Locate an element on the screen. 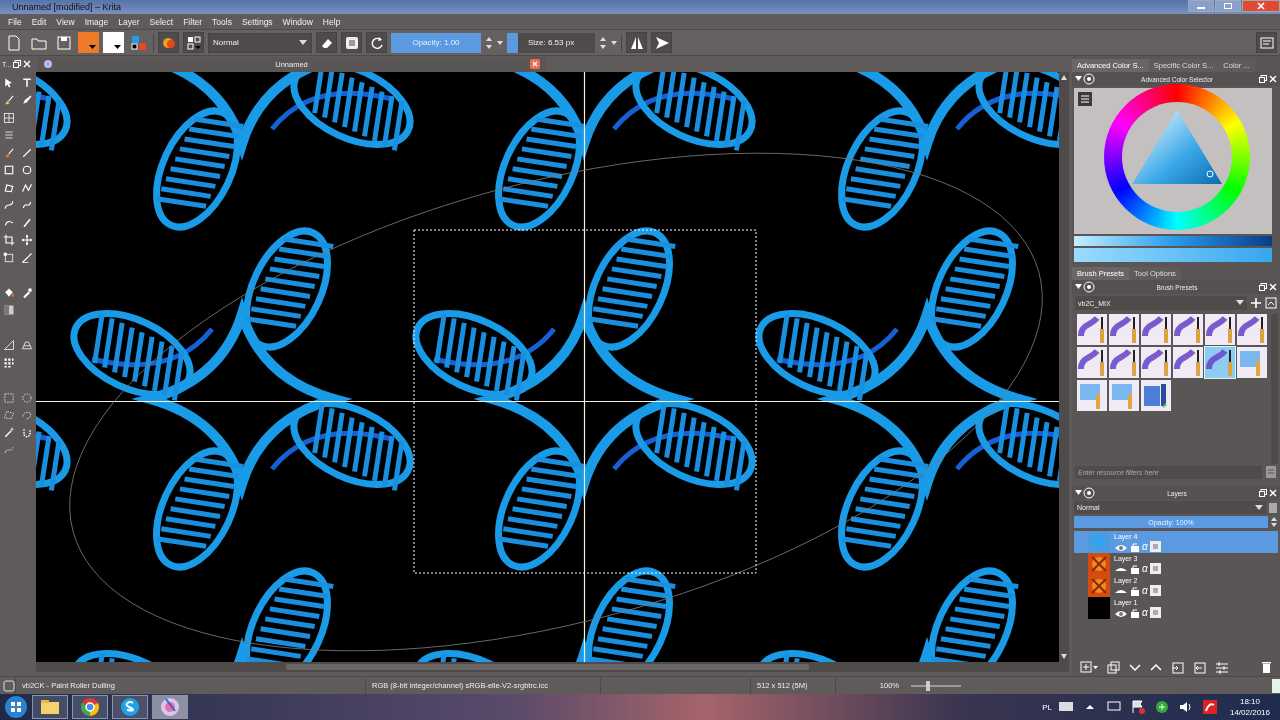  close-button is located at coordinates (1261, 6).